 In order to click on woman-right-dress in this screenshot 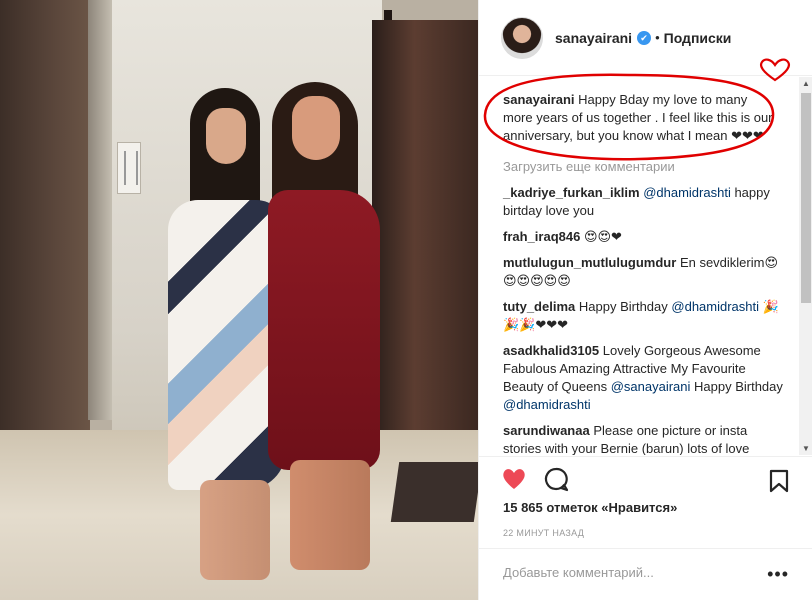, I will do `click(324, 330)`.